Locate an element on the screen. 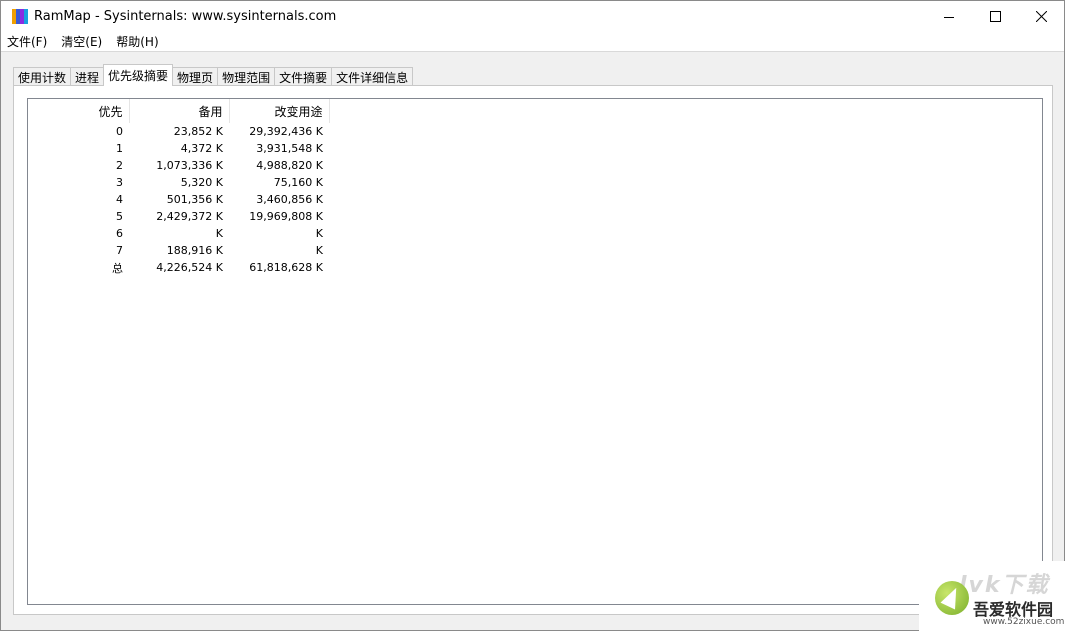  cell-priority: 3 is located at coordinates (119, 182).